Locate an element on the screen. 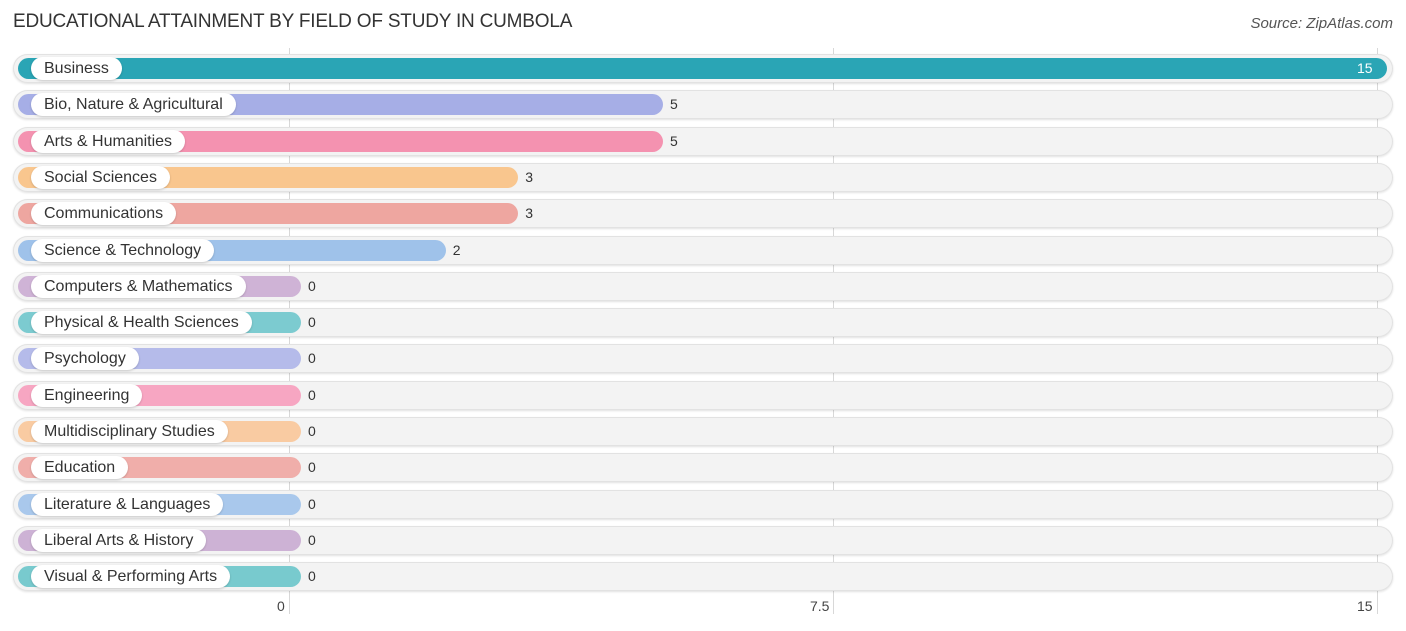 The height and width of the screenshot is (631, 1406). category-label: Computers & Mathematics is located at coordinates (138, 286).